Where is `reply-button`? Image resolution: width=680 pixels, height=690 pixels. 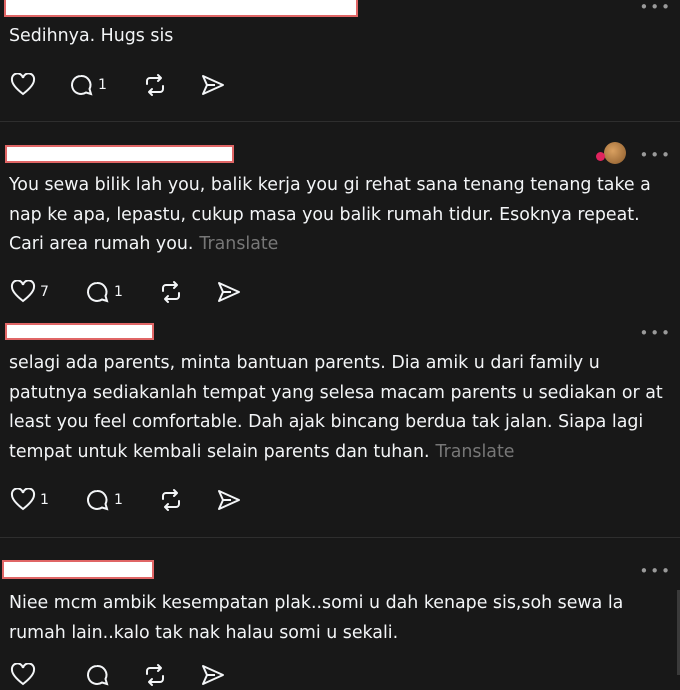 reply-button is located at coordinates (97, 675).